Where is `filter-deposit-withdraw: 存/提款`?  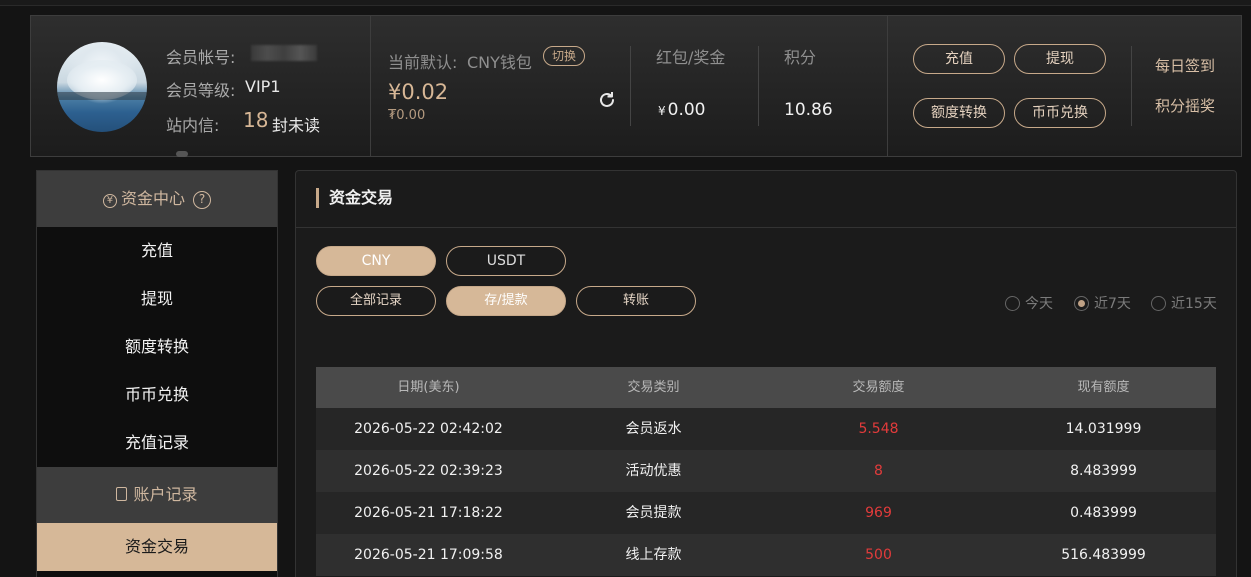
filter-deposit-withdraw: 存/提款 is located at coordinates (506, 301).